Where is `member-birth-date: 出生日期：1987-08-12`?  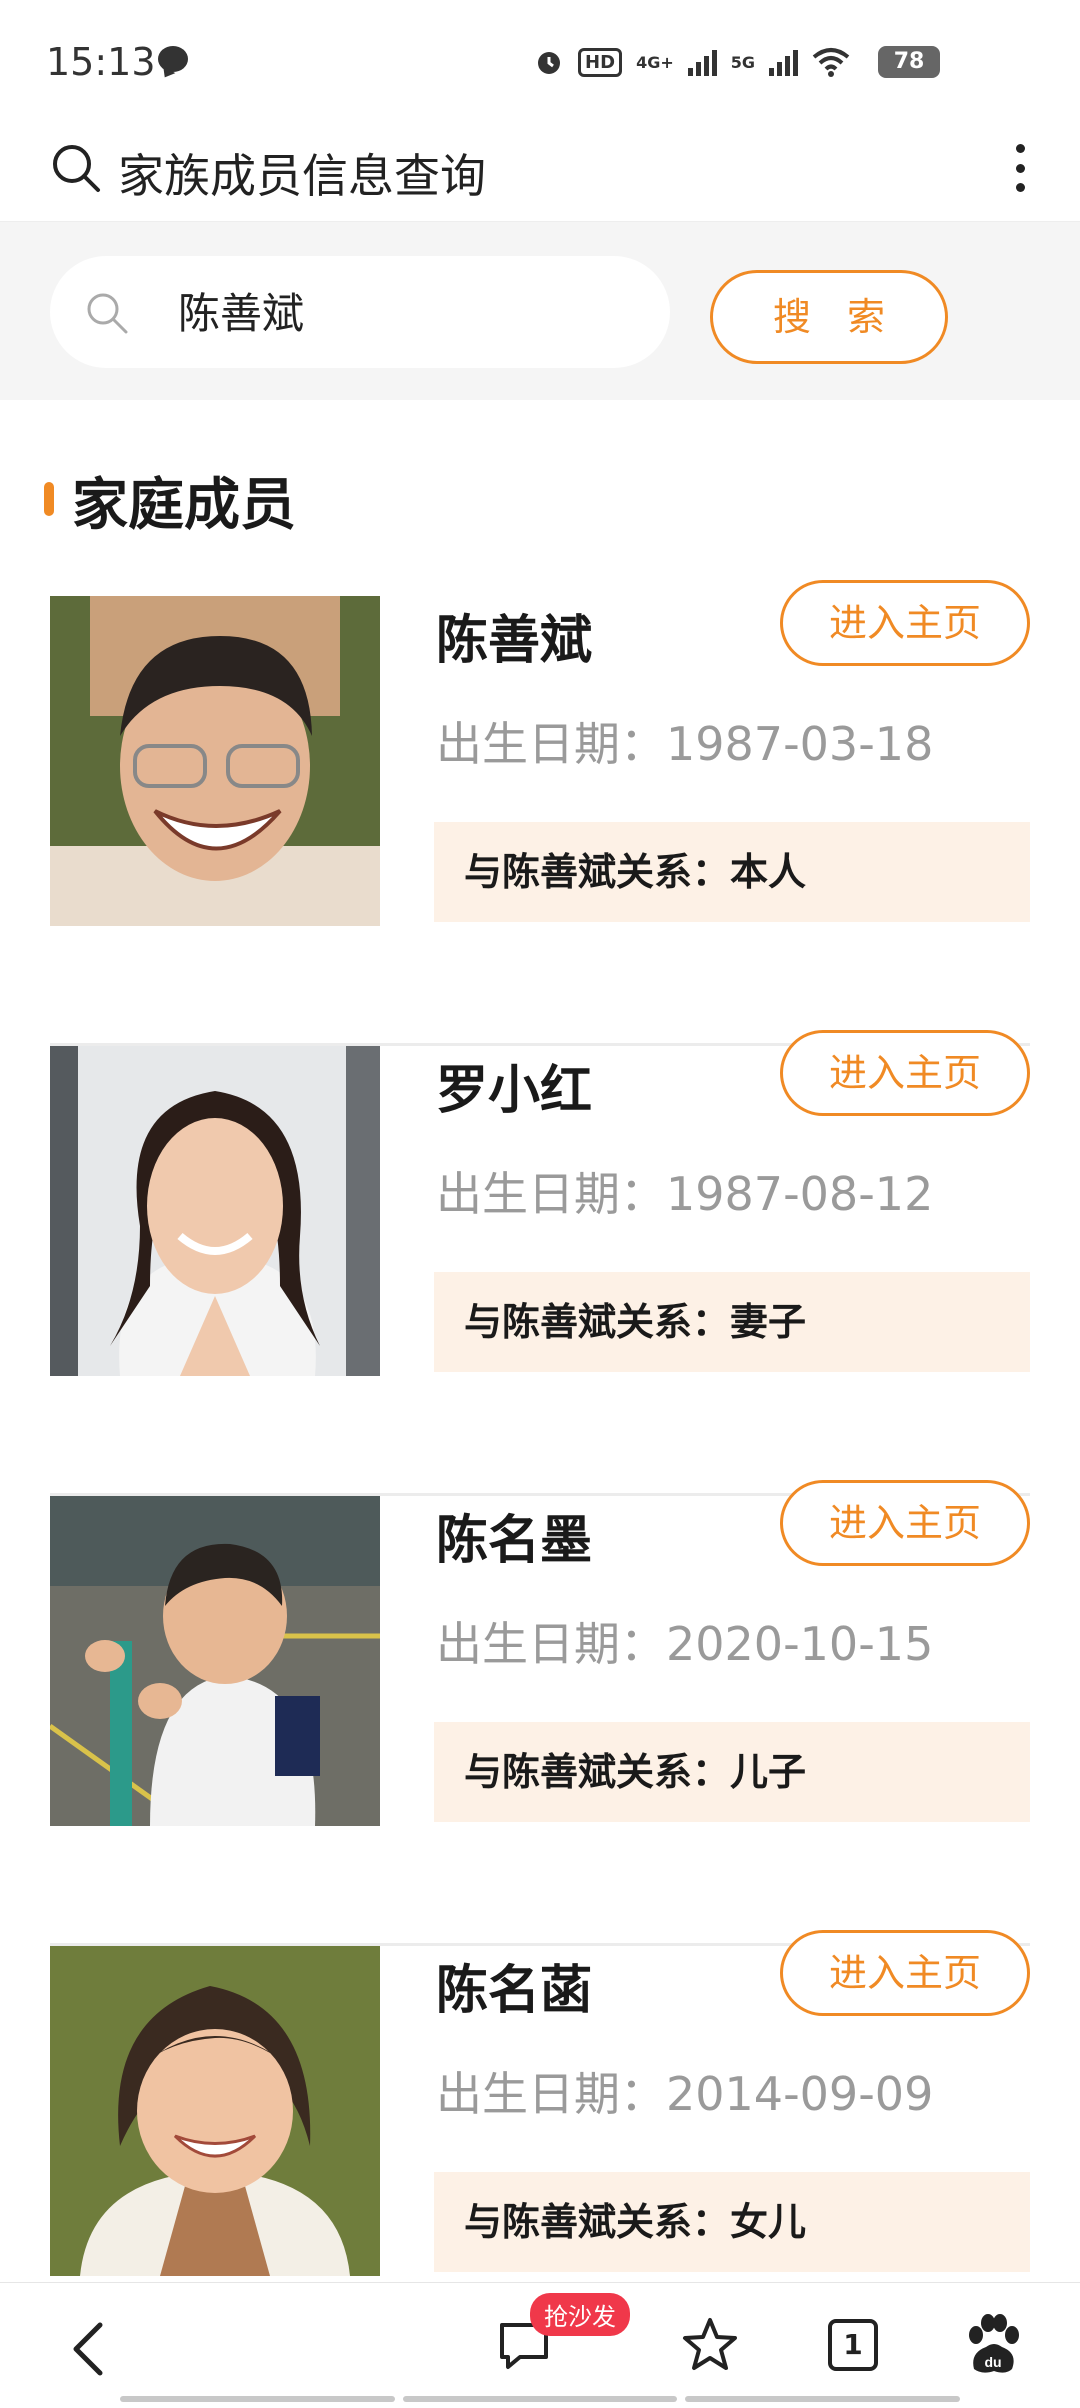 member-birth-date: 出生日期：1987-08-12 is located at coordinates (685, 1194).